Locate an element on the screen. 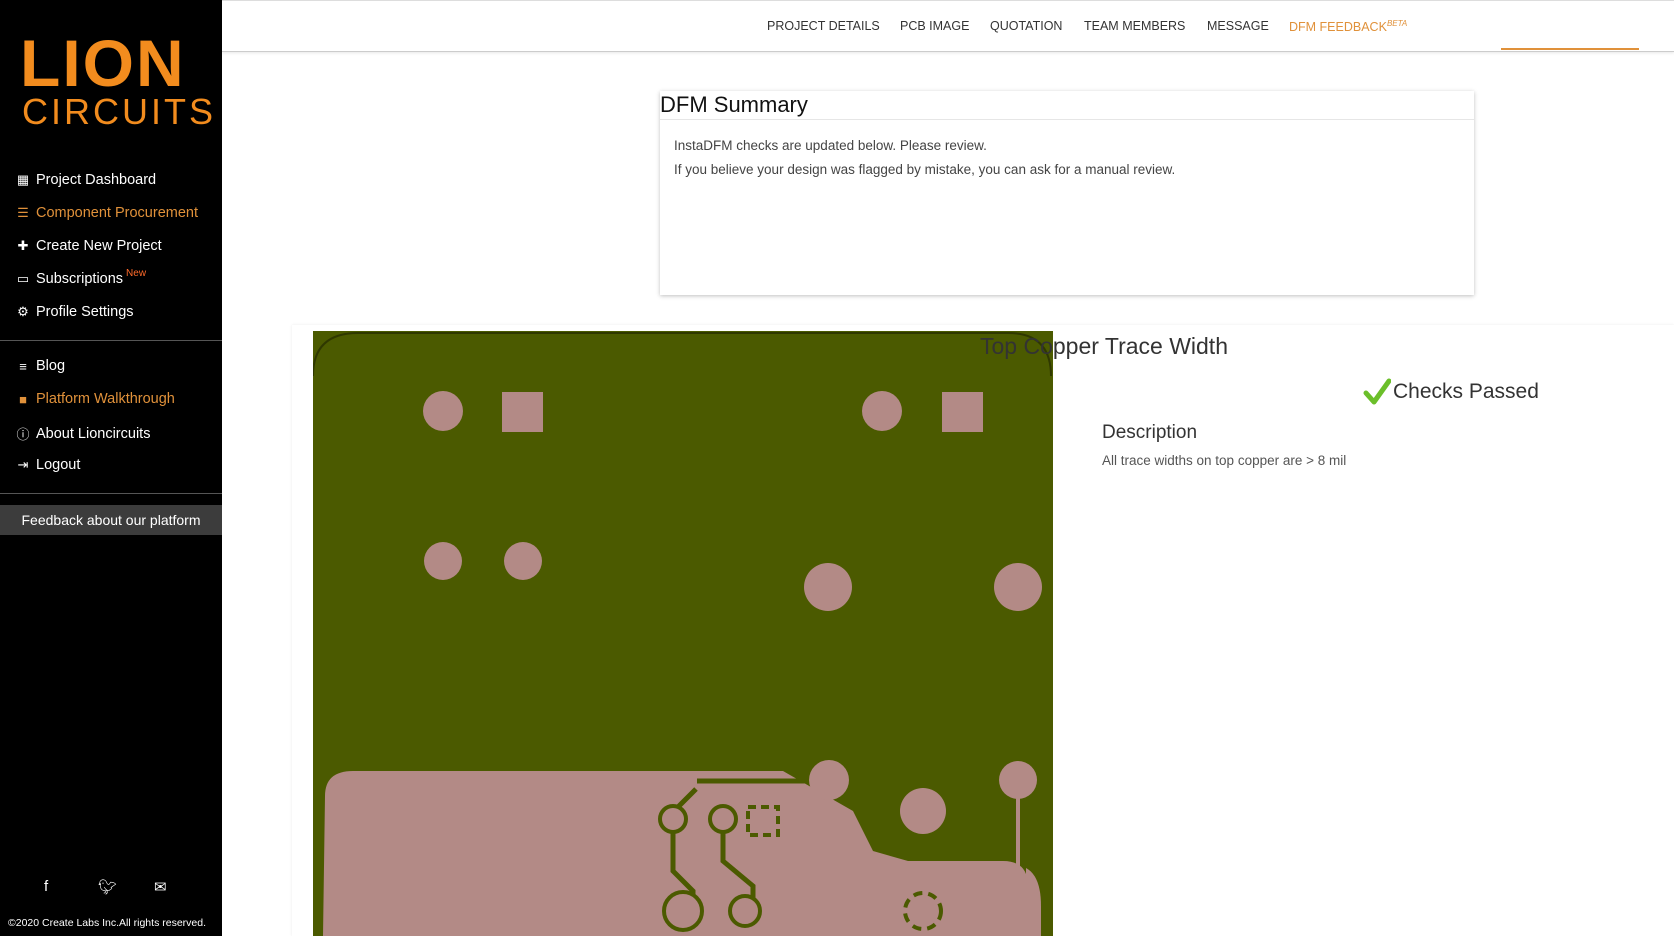 This screenshot has height=936, width=1674. logo-text-line1: LION is located at coordinates (103, 63).